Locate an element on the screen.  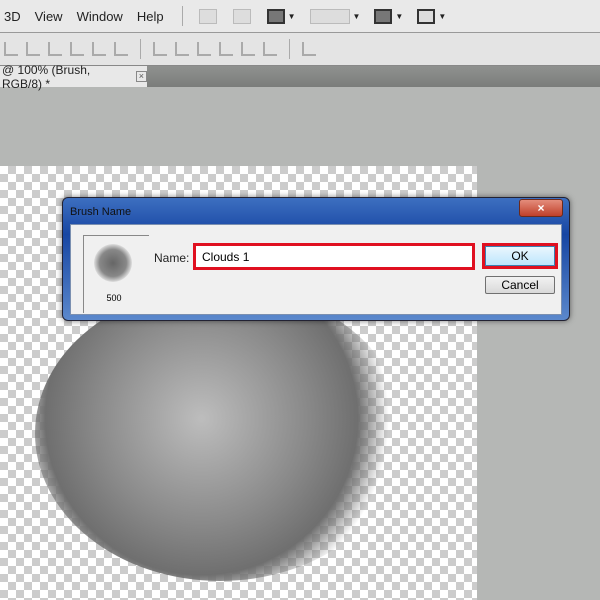
brush-thumbnail is located at coordinates (113, 263).